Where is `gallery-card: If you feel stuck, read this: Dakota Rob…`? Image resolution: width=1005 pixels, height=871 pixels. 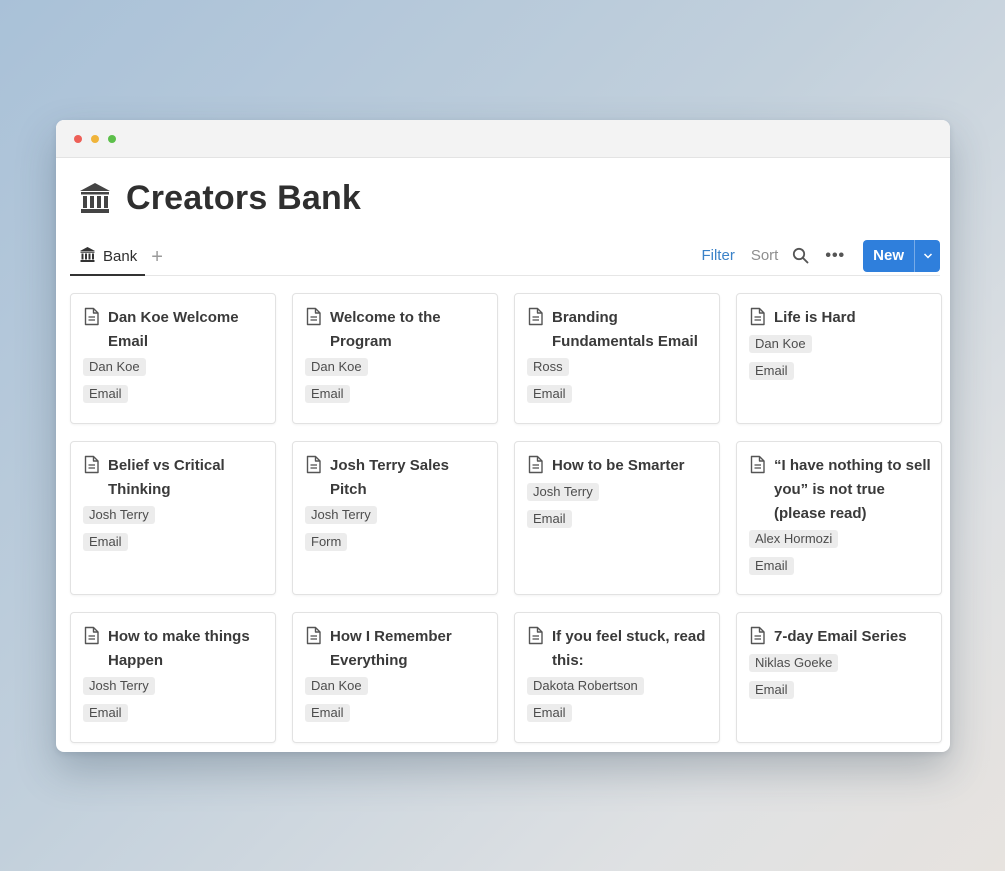 gallery-card: If you feel stuck, read this: Dakota Rob… is located at coordinates (617, 677).